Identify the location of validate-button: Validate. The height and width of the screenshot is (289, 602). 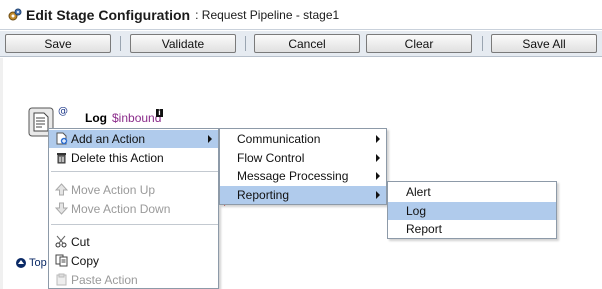
(183, 43).